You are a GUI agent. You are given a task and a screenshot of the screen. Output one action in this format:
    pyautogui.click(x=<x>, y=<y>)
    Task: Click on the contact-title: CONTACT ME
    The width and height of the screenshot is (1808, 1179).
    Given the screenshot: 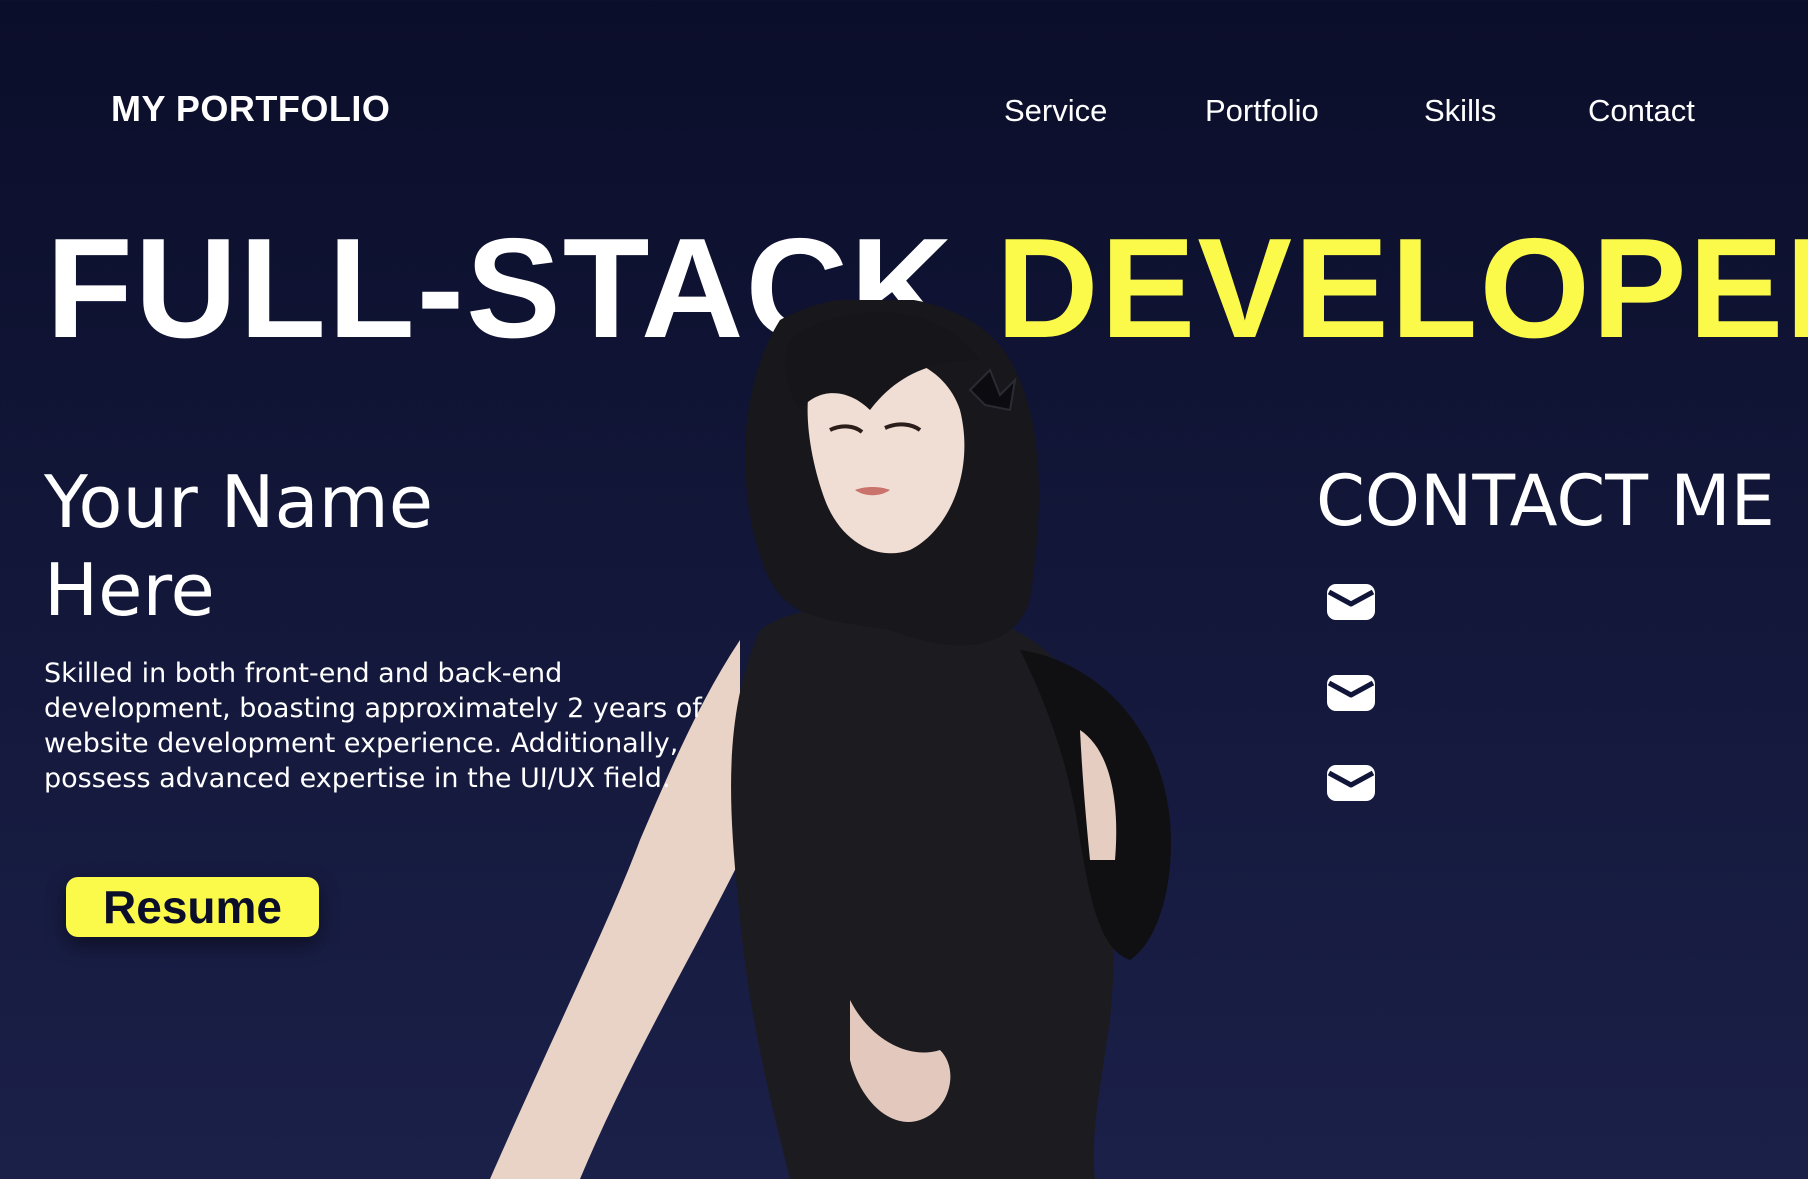 What is the action you would take?
    pyautogui.click(x=1545, y=501)
    